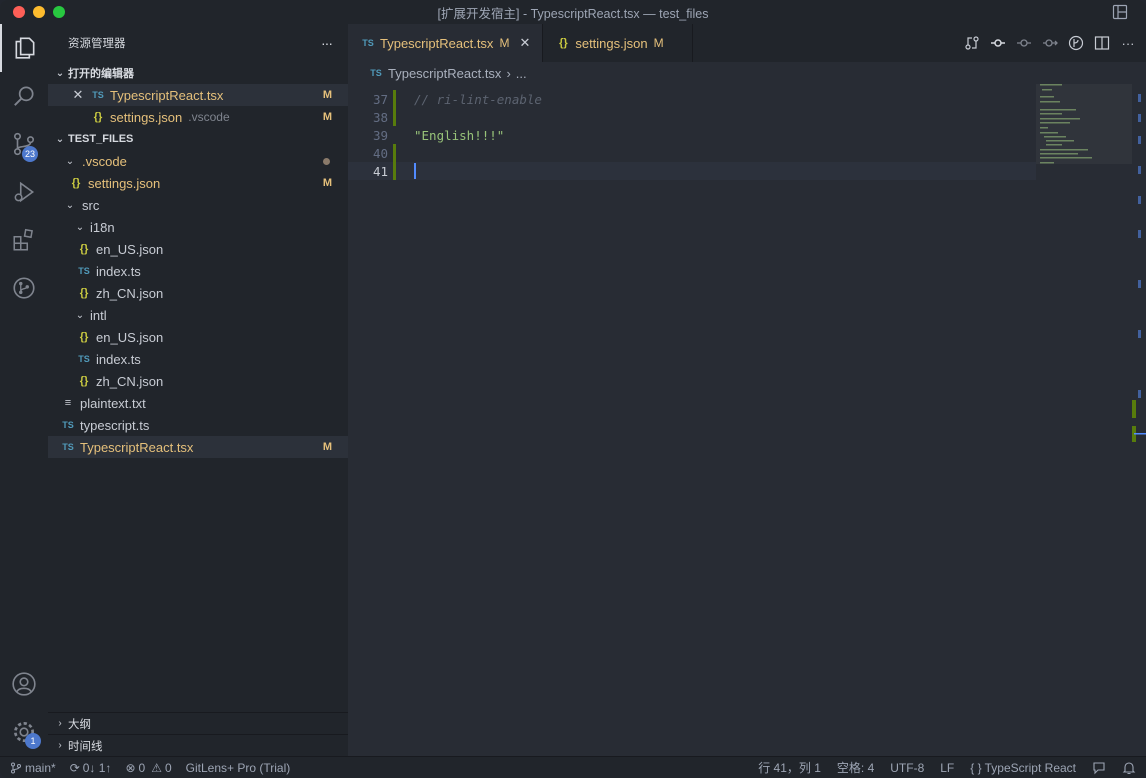  Describe the element at coordinates (39, 12) in the screenshot. I see `minimize-window-button` at that location.